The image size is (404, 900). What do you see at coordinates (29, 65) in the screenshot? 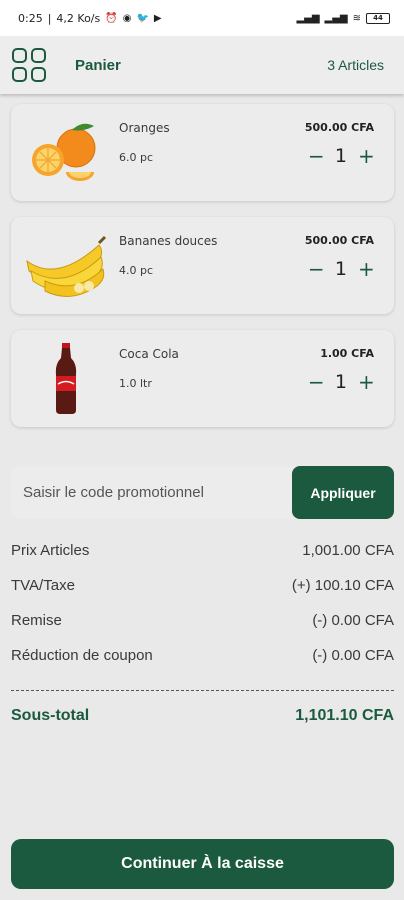
I see `menu-grid-icon` at bounding box center [29, 65].